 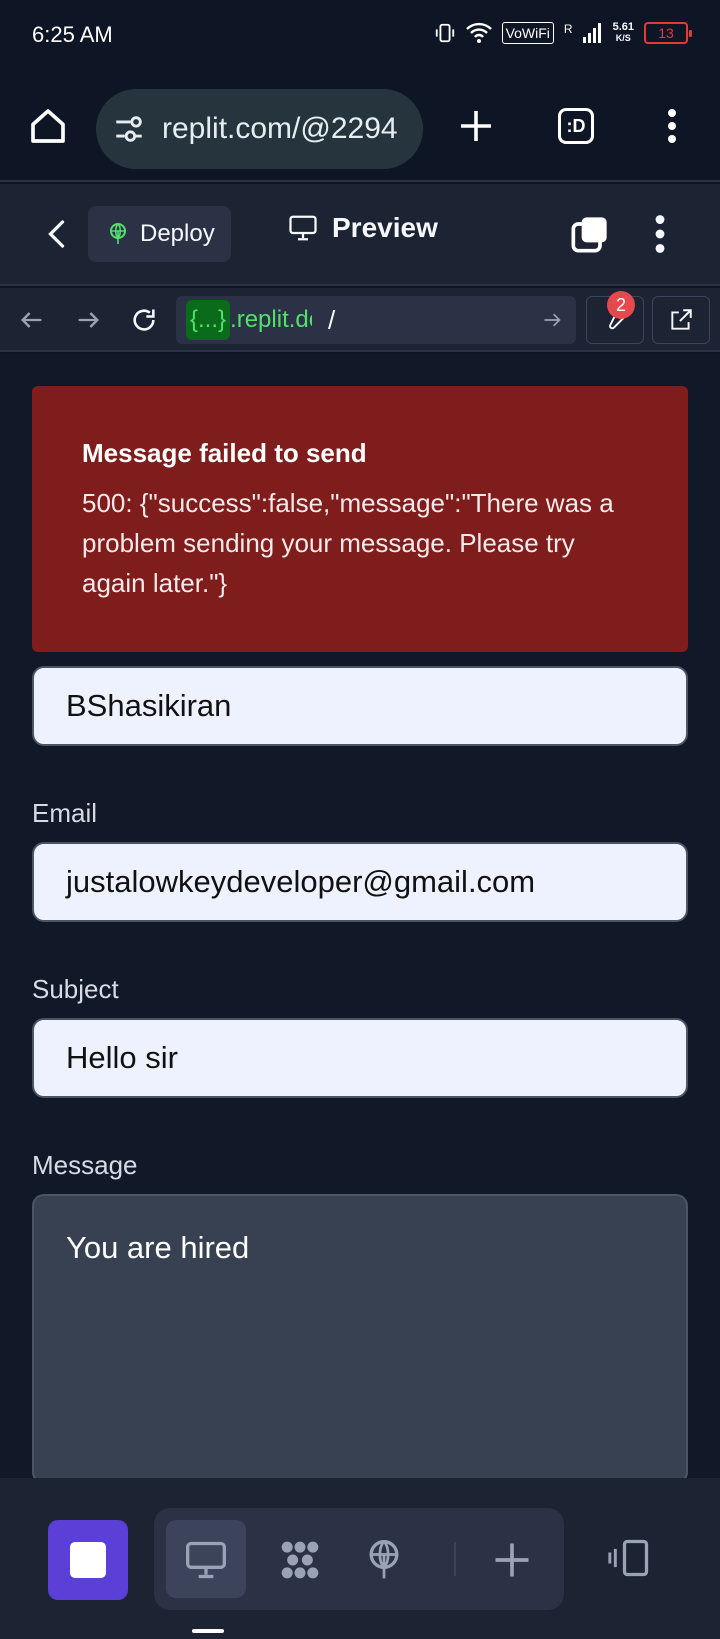 I want to click on name-field: BShasikiran, so click(x=360, y=706).